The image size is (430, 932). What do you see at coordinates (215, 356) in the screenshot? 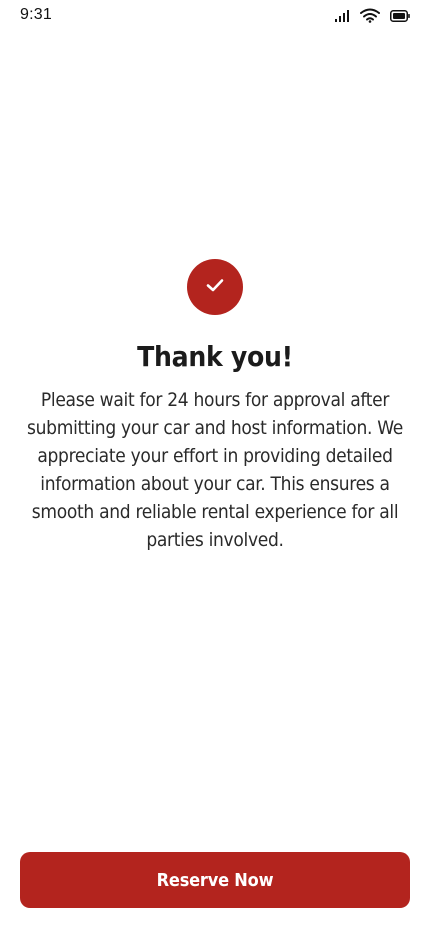
I see `confirmation-title: Thank you!` at bounding box center [215, 356].